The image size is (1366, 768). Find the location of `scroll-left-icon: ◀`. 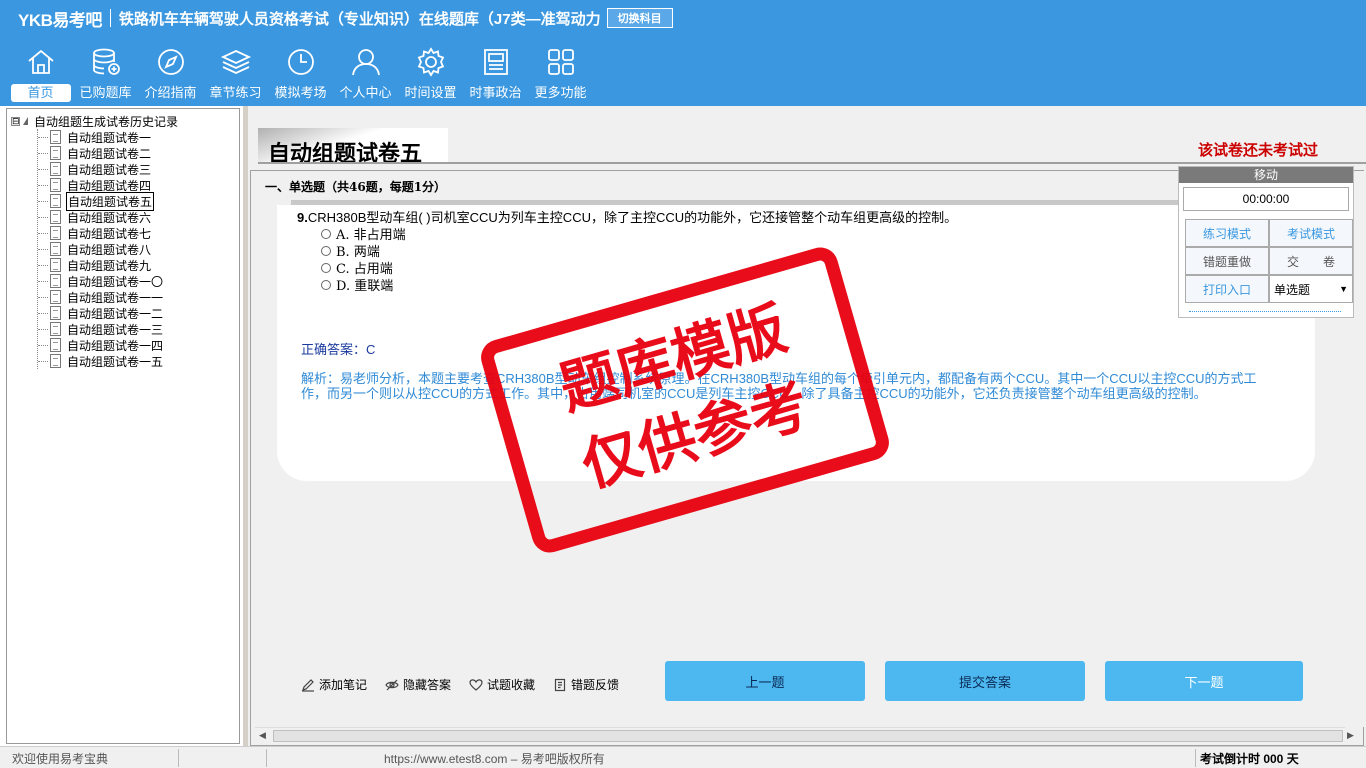

scroll-left-icon: ◀ is located at coordinates (262, 735).